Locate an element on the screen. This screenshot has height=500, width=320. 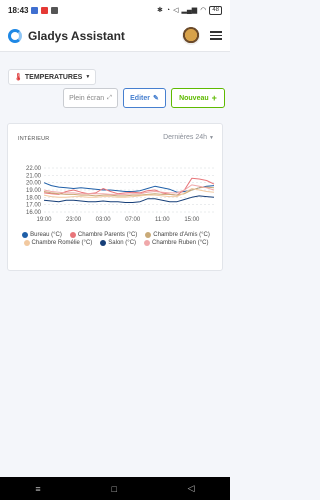
status-icons: ✱ ◔ ◁ ▂▄▆ ◠ 48 is located at coordinates (189, 10).